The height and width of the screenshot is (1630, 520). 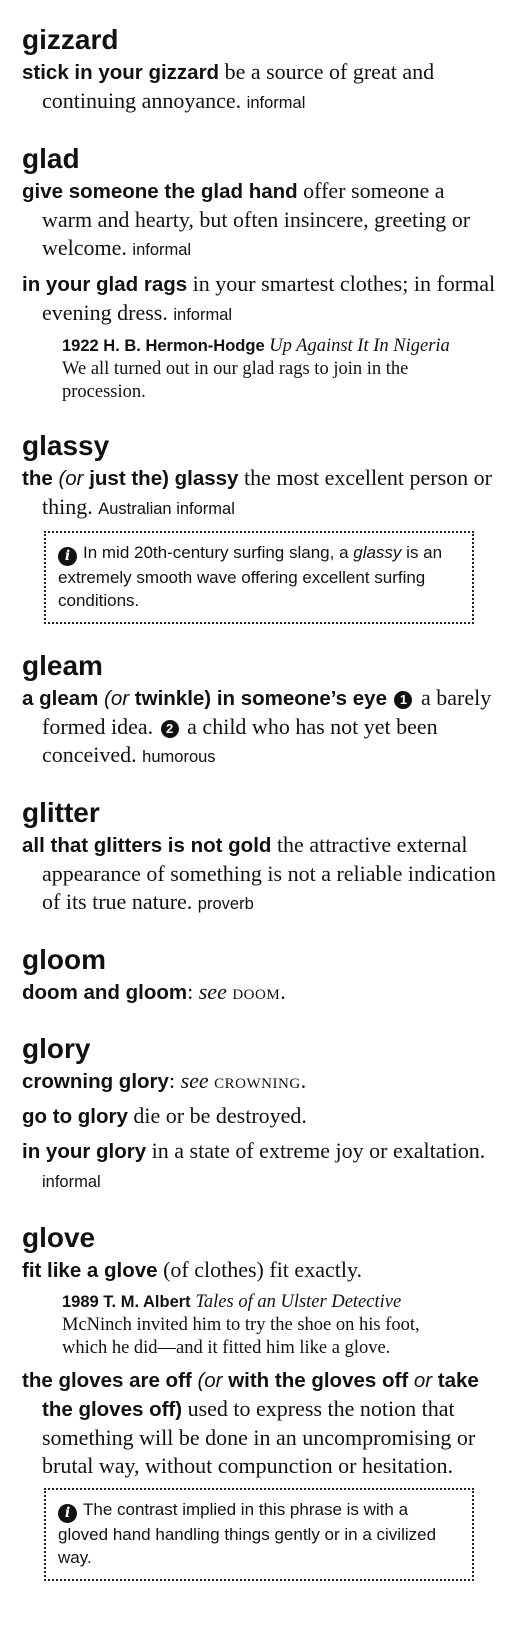 I want to click on definition: in a state of extreme joy or exaltation., so click(x=316, y=1150).